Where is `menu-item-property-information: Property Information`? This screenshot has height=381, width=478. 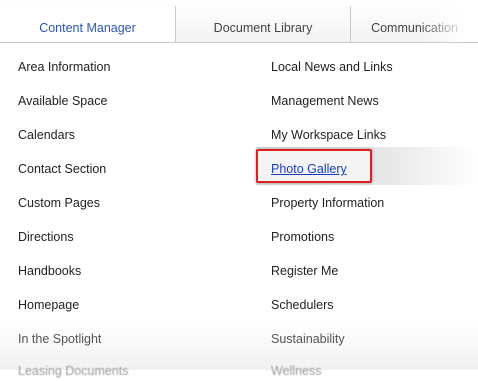 menu-item-property-information: Property Information is located at coordinates (327, 203).